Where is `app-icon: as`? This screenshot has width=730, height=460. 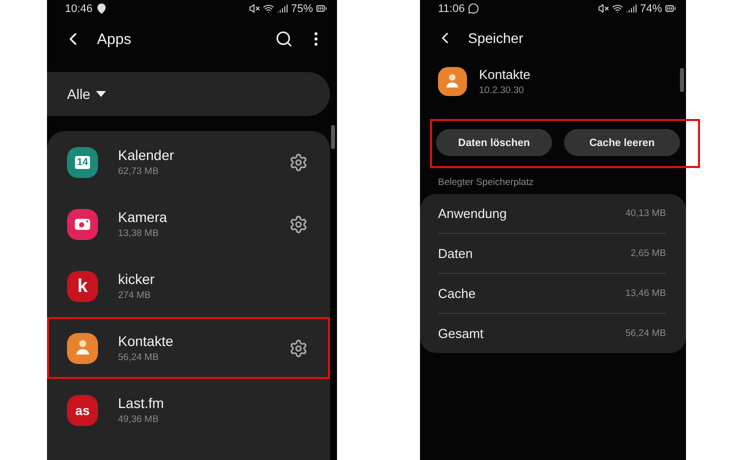
app-icon: as is located at coordinates (82, 410).